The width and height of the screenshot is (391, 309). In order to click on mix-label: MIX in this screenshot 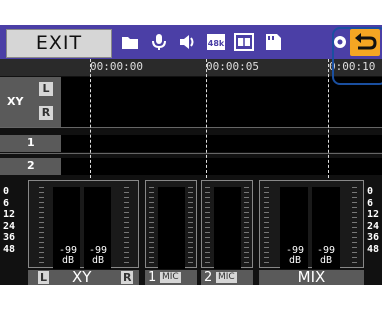, I will do `click(311, 276)`.